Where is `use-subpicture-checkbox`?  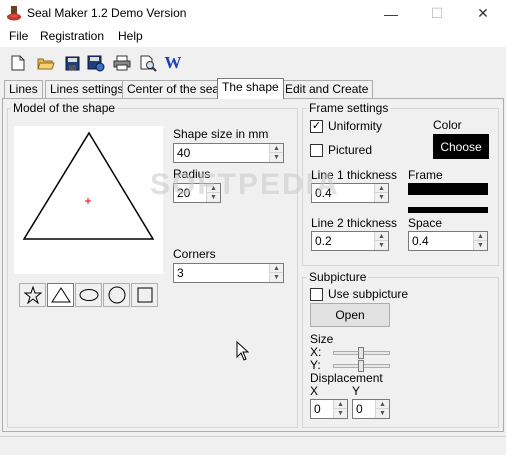
use-subpicture-checkbox is located at coordinates (316, 294).